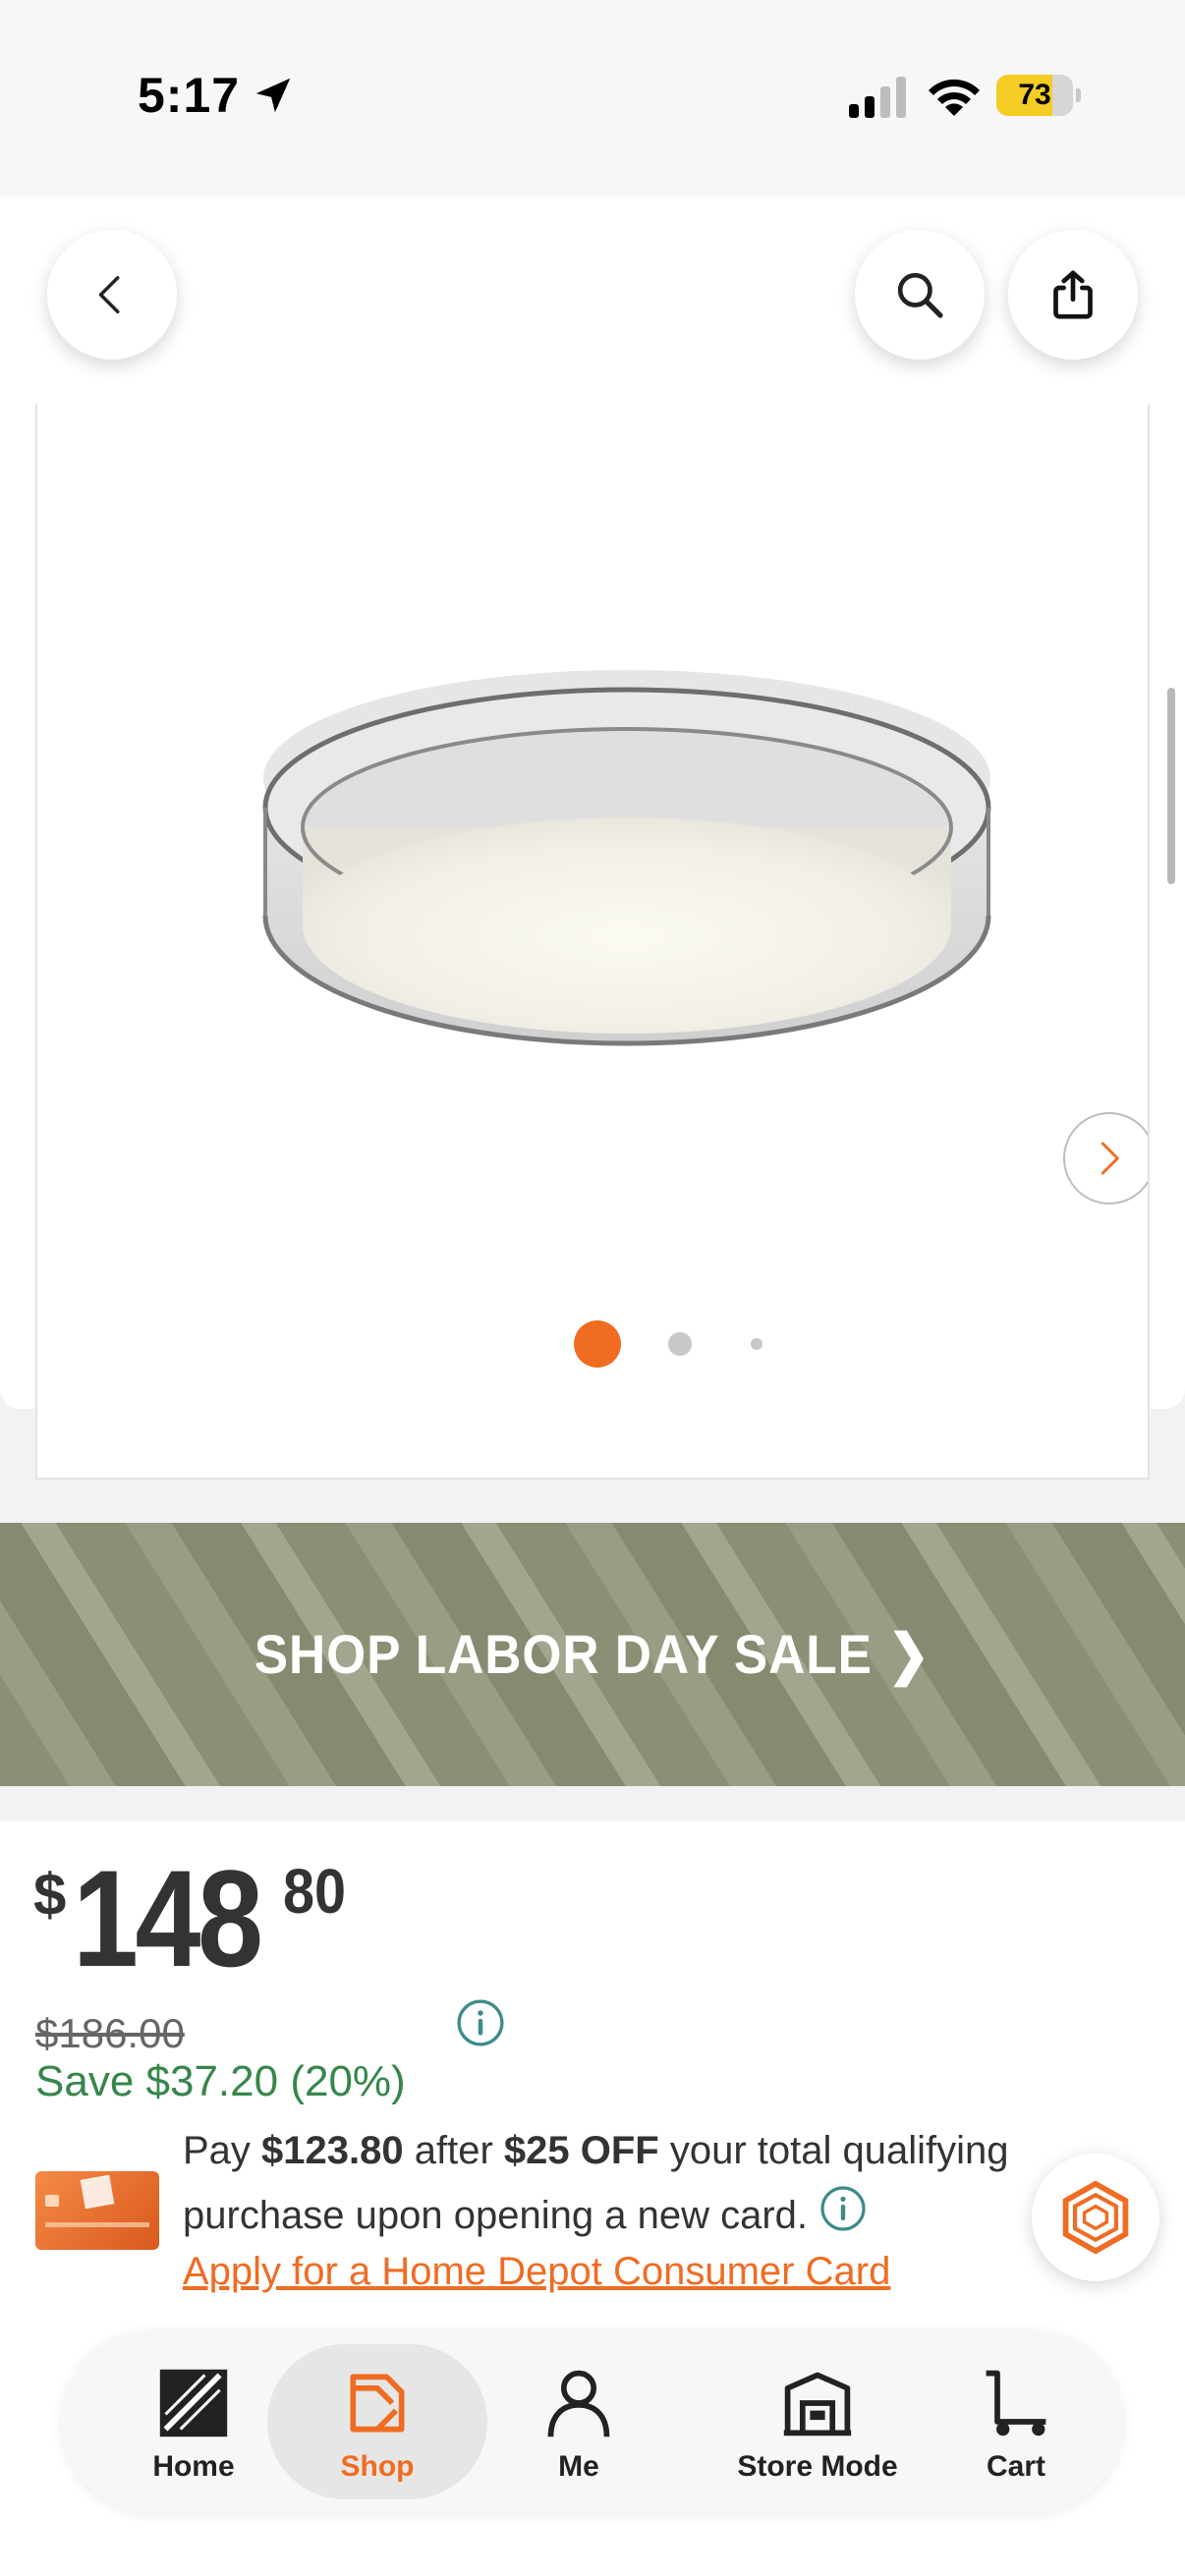 The width and height of the screenshot is (1185, 2576). Describe the element at coordinates (817, 2403) in the screenshot. I see `store-icon` at that location.